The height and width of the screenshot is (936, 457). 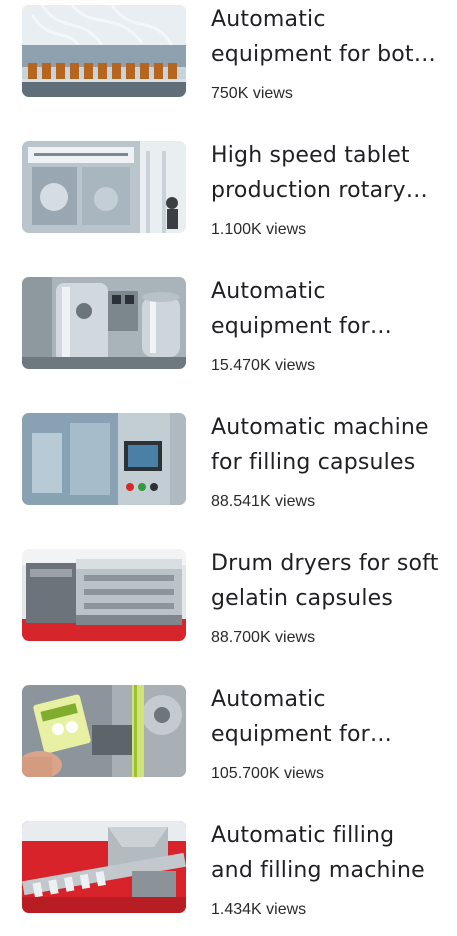 What do you see at coordinates (252, 93) in the screenshot?
I see `view-count: 750K views` at bounding box center [252, 93].